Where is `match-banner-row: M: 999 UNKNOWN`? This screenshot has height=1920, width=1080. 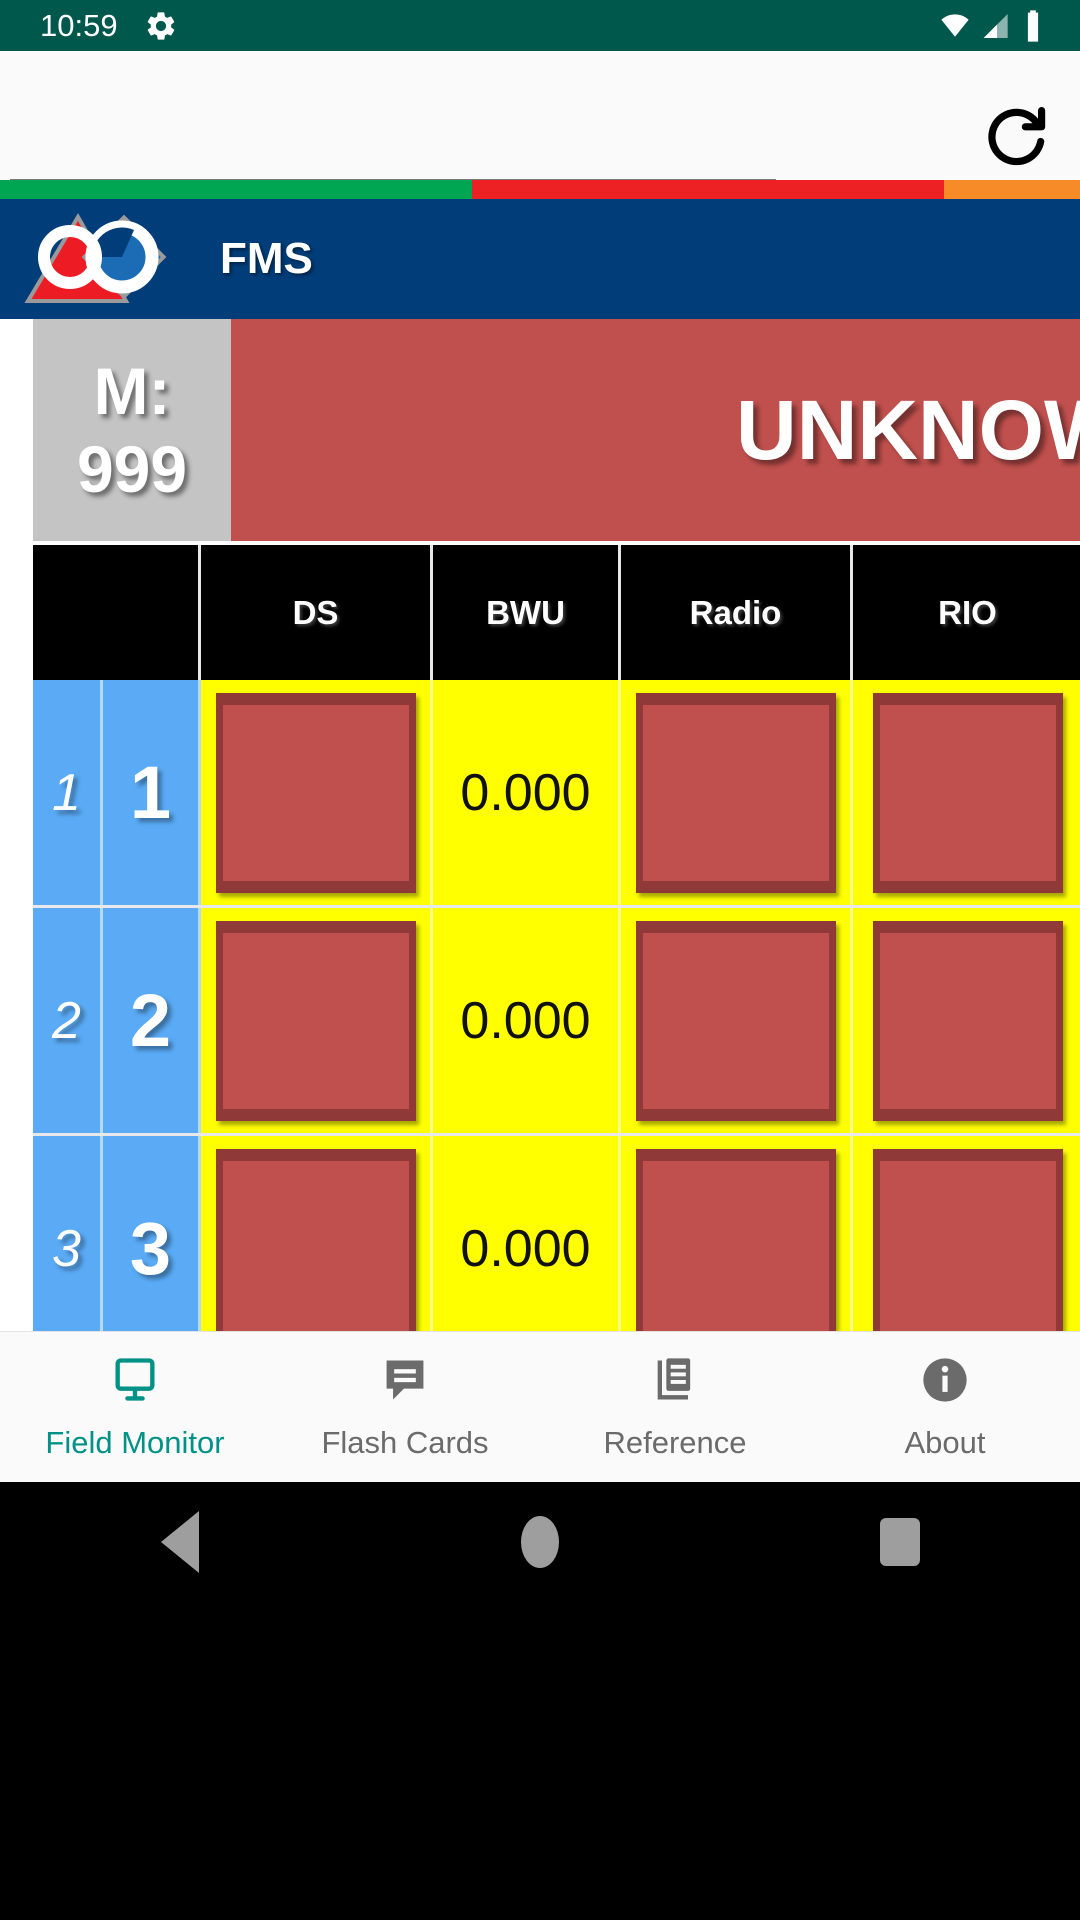
match-banner-row: M: 999 UNKNOWN is located at coordinates (556, 430).